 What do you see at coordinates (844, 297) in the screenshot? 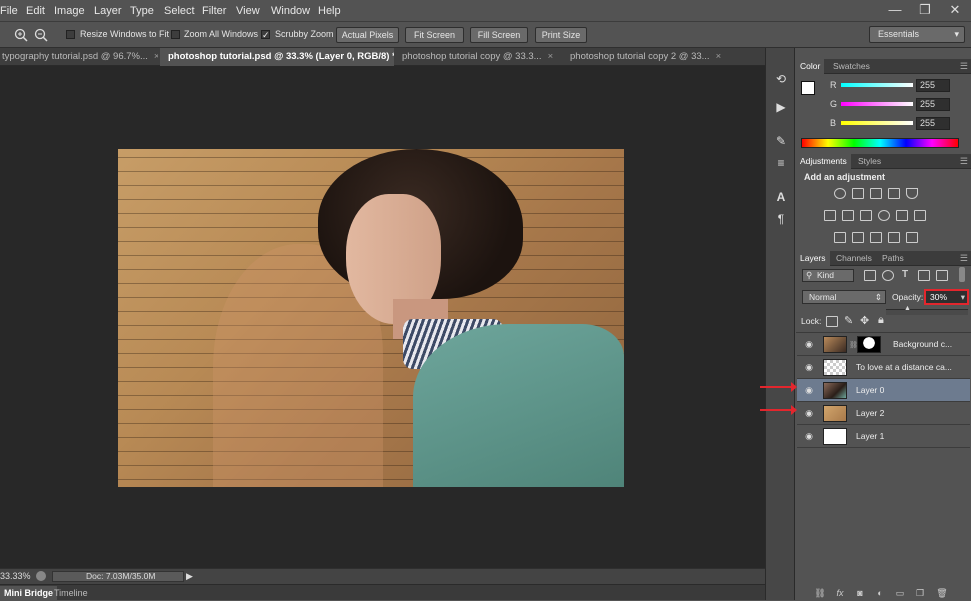
I see `blend-mode-dropdown: Normal ⇕` at bounding box center [844, 297].